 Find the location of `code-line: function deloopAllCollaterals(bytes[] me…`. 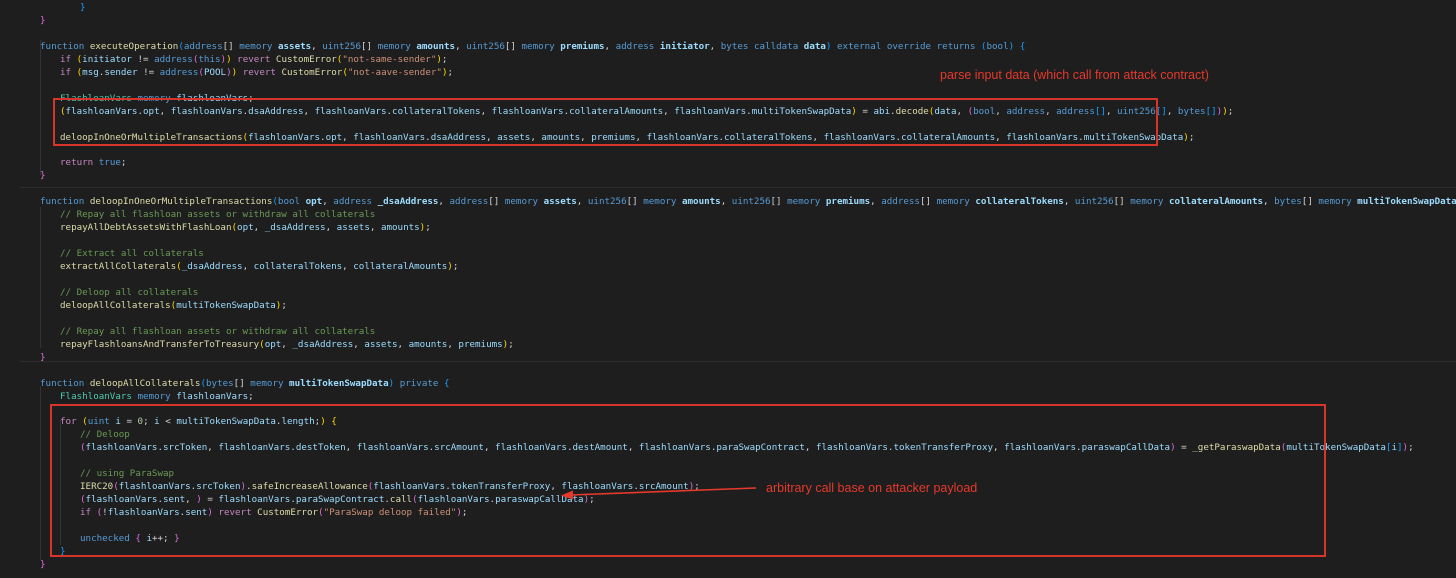

code-line: function deloopAllCollaterals(bytes[] me… is located at coordinates (245, 383).